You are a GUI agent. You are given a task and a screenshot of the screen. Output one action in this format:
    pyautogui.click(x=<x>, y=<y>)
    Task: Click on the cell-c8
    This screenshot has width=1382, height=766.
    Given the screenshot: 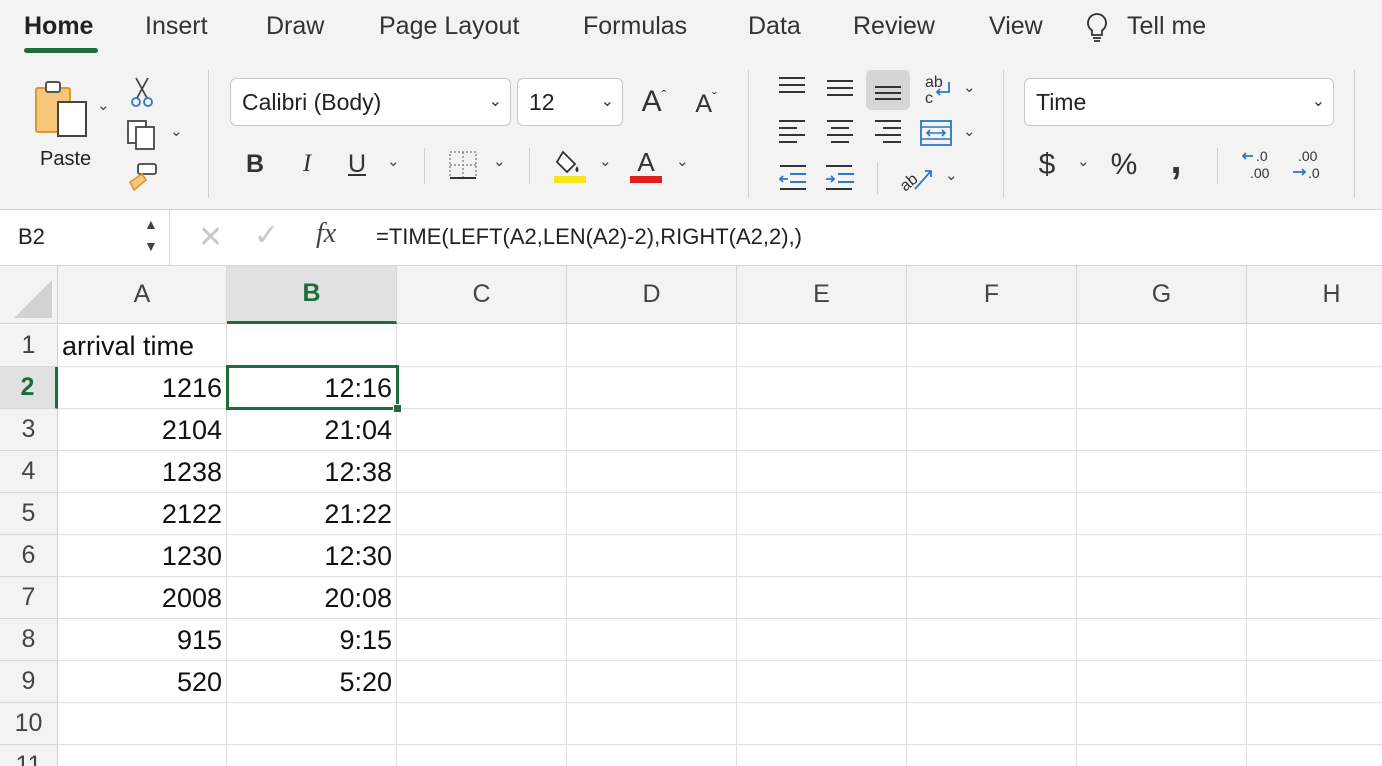 What is the action you would take?
    pyautogui.click(x=482, y=640)
    